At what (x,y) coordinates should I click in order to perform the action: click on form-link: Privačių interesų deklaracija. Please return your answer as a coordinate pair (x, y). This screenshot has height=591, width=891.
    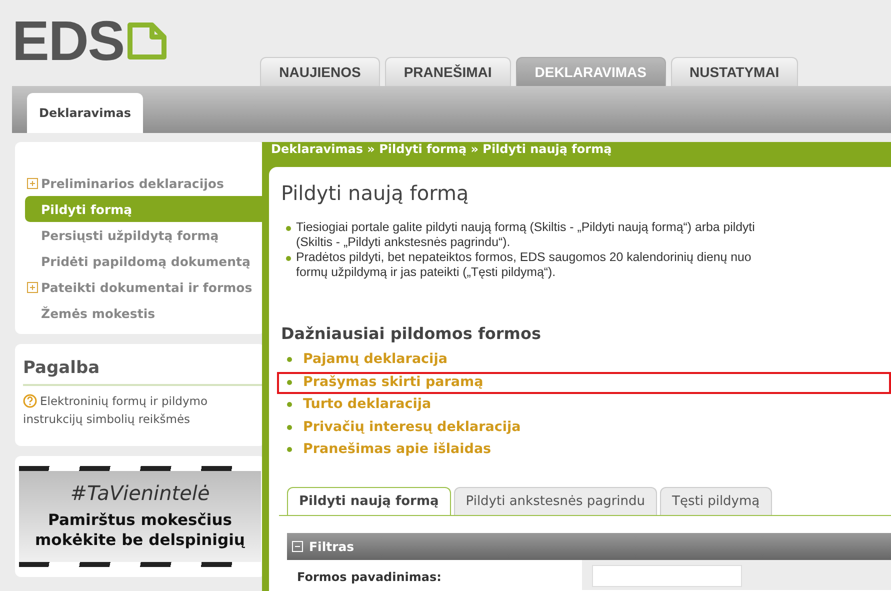
    Looking at the image, I should click on (412, 426).